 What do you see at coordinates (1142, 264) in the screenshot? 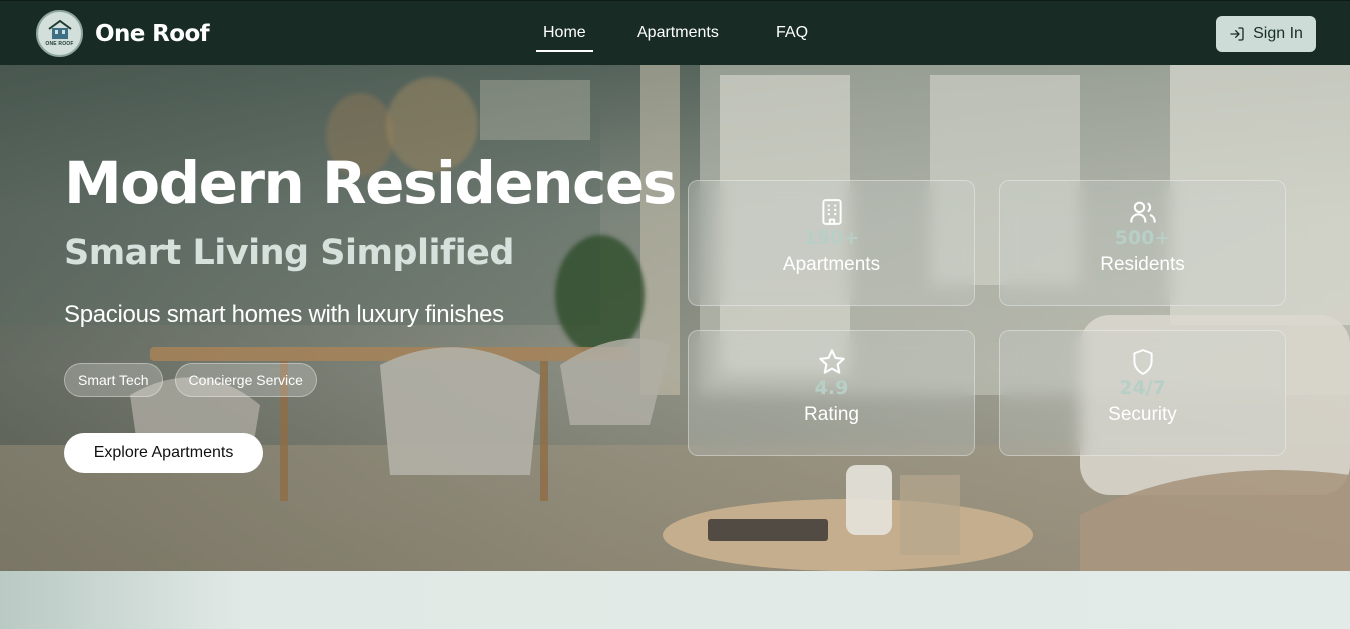
I see `stat-label: Residents` at bounding box center [1142, 264].